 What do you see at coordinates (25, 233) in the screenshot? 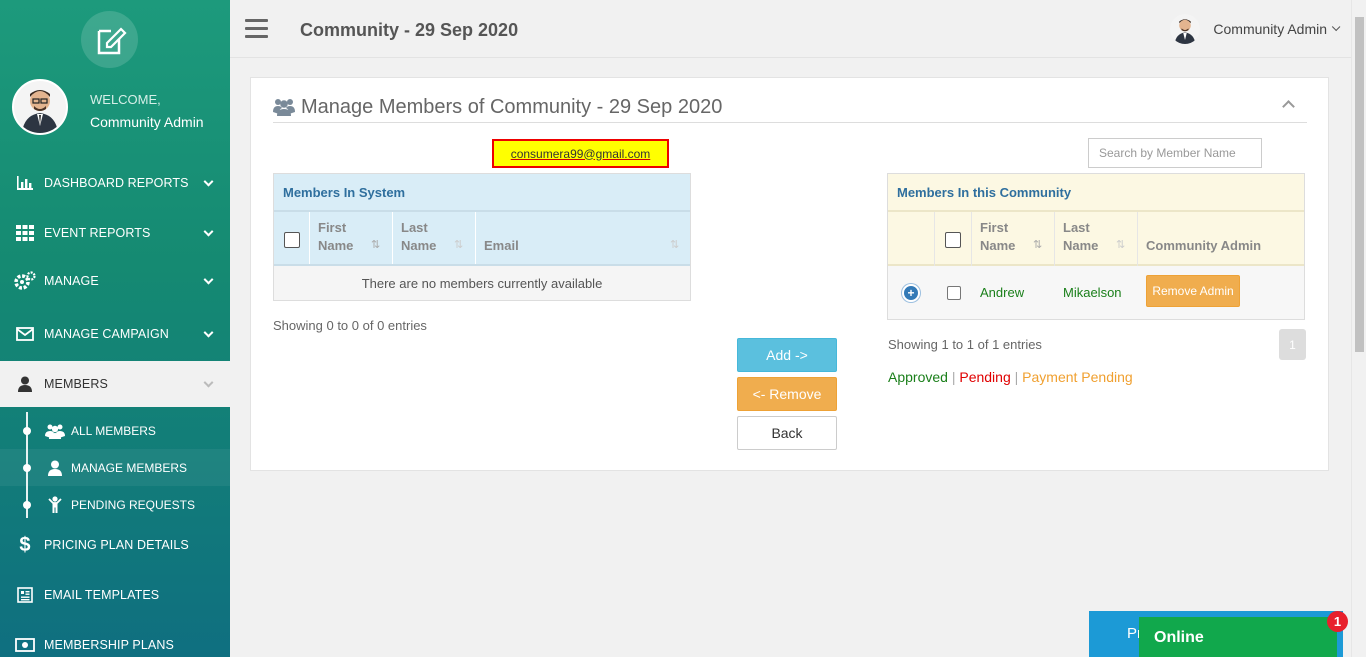
I see `grid-icon` at bounding box center [25, 233].